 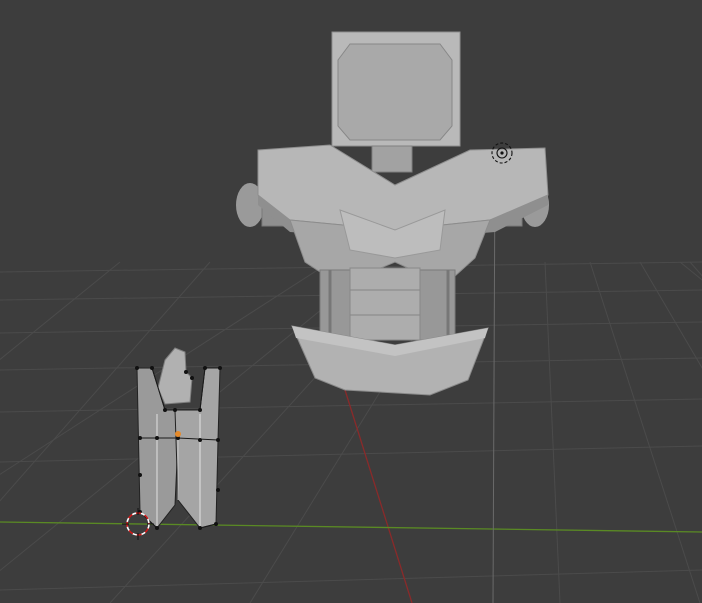 What do you see at coordinates (178, 434) in the screenshot?
I see `object-origin-dot` at bounding box center [178, 434].